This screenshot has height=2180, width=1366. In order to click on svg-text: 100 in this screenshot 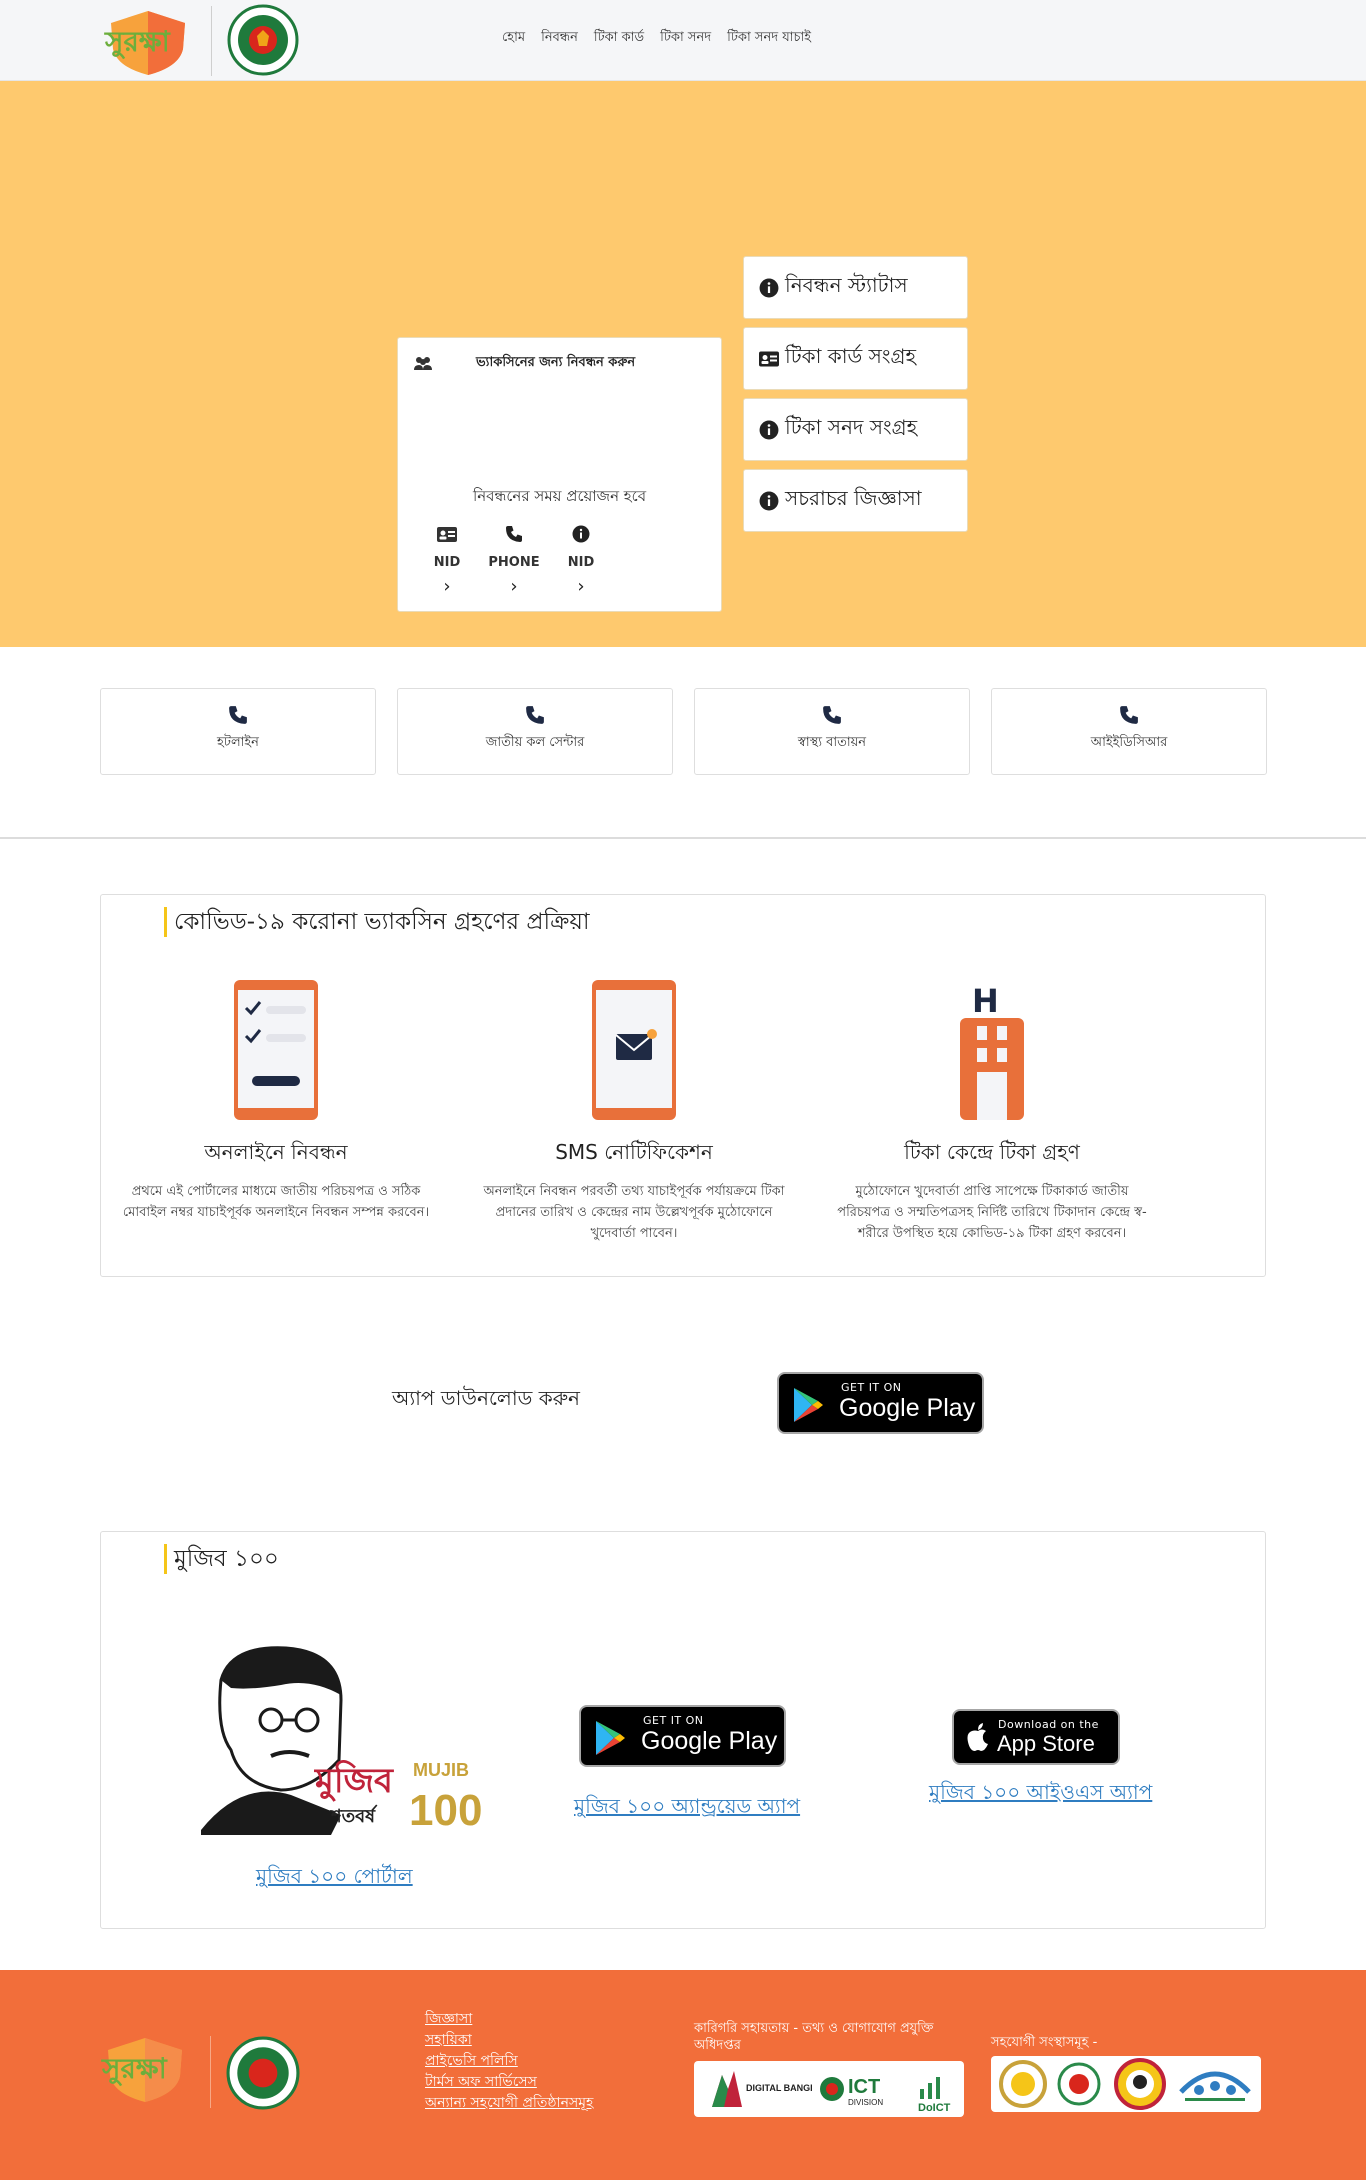, I will do `click(445, 1810)`.